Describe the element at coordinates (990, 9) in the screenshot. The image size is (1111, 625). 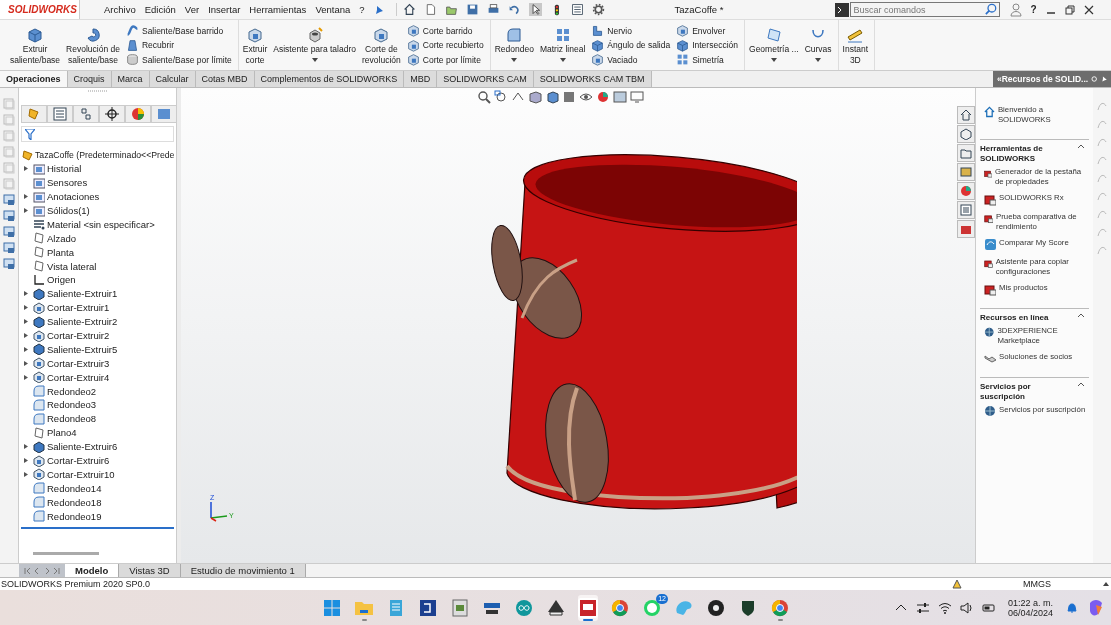
I see `search-icon` at that location.